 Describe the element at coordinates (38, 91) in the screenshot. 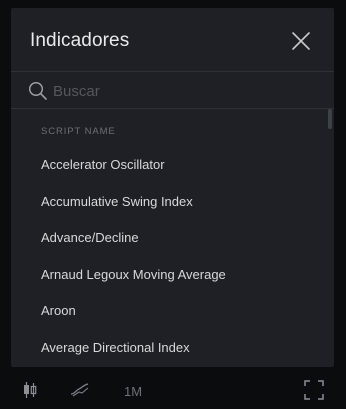

I see `search-icon` at that location.